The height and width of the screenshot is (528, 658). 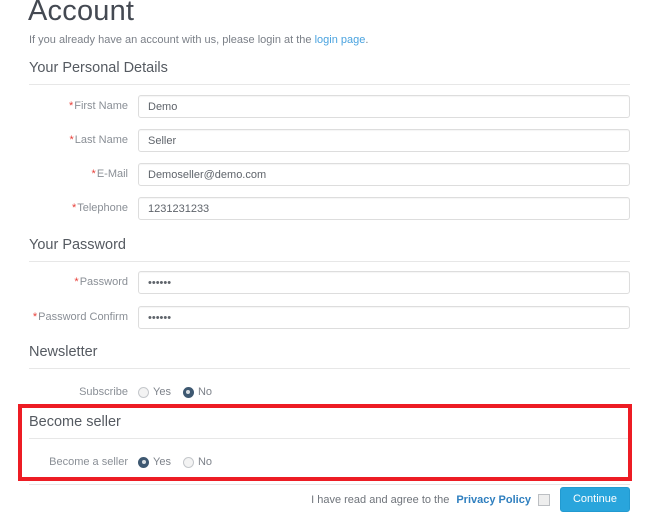 I want to click on login-page-link: login page, so click(x=340, y=40).